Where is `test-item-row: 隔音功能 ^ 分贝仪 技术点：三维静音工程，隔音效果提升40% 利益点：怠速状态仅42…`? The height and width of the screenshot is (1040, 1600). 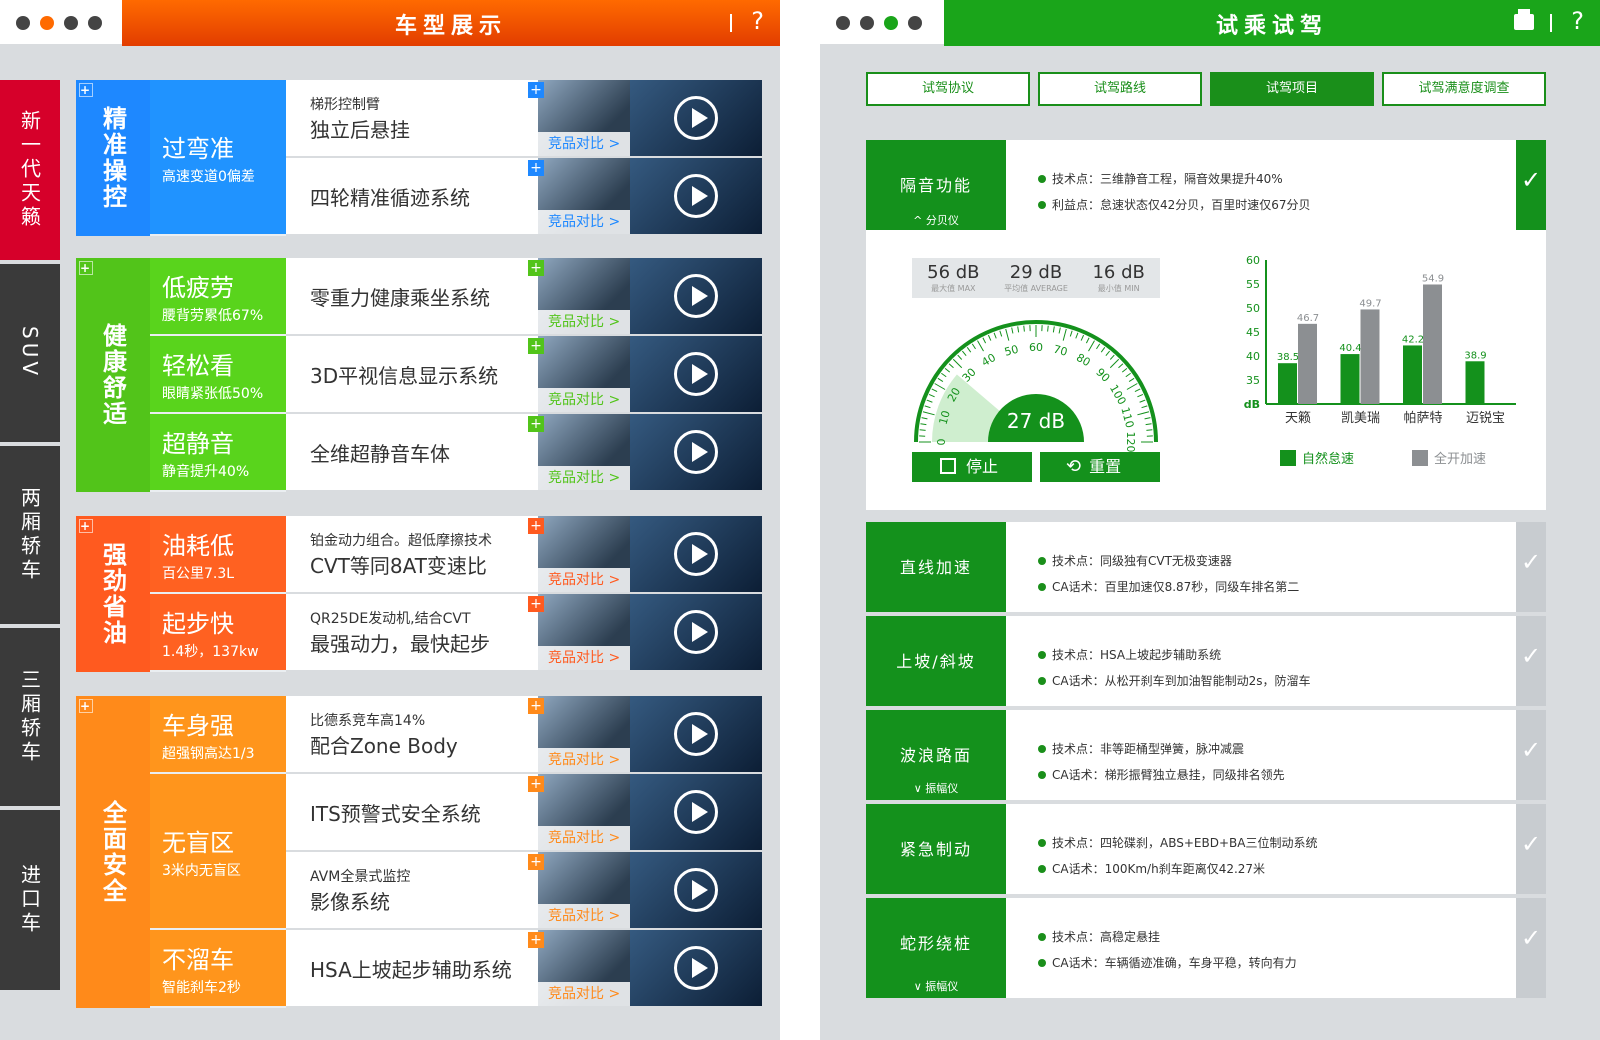
test-item-row: 隔音功能 ^ 分贝仪 技术点：三维静音工程，隔音效果提升40% 利益点：怠速状态仅42… is located at coordinates (1206, 186).